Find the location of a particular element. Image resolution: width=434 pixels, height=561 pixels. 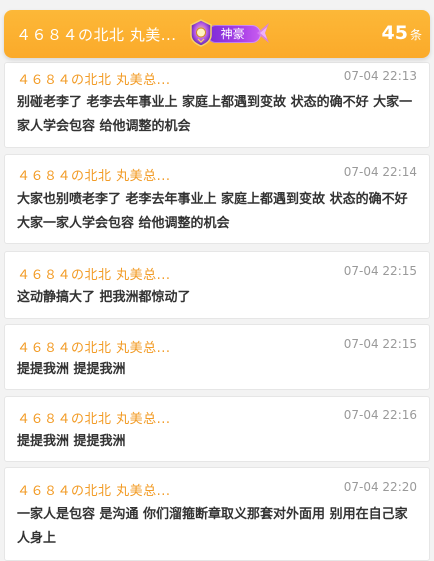

vip-badge-label: 神豪 is located at coordinates (237, 33).